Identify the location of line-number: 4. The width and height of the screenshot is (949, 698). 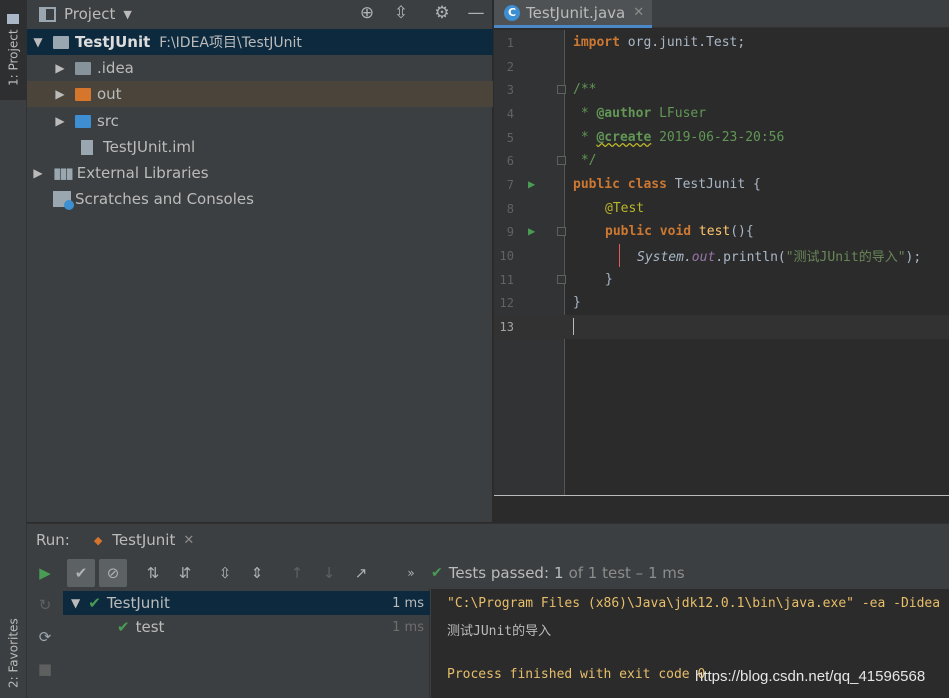
(510, 113).